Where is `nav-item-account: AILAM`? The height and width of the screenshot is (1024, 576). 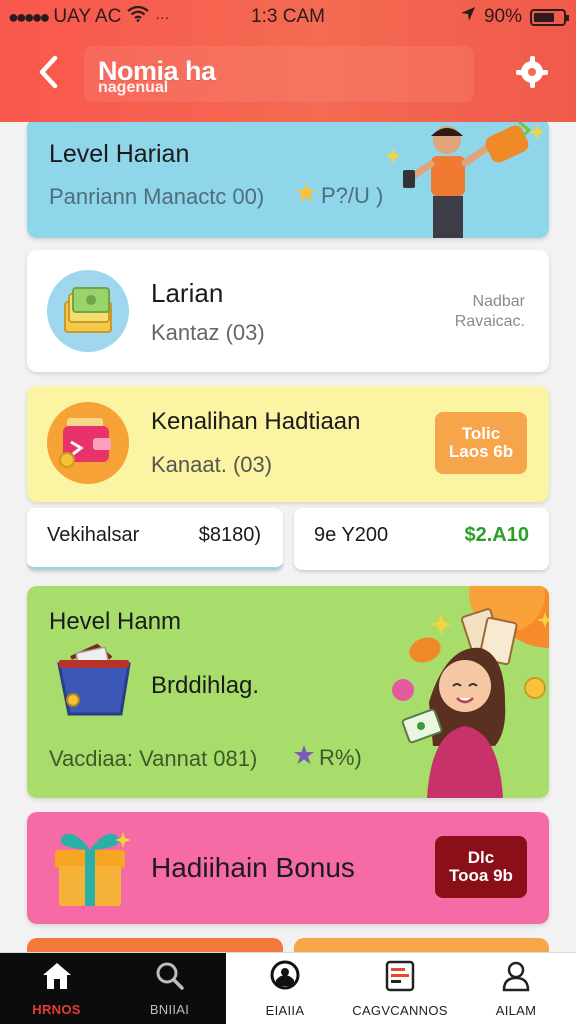
nav-item-account: AILAM is located at coordinates (516, 988).